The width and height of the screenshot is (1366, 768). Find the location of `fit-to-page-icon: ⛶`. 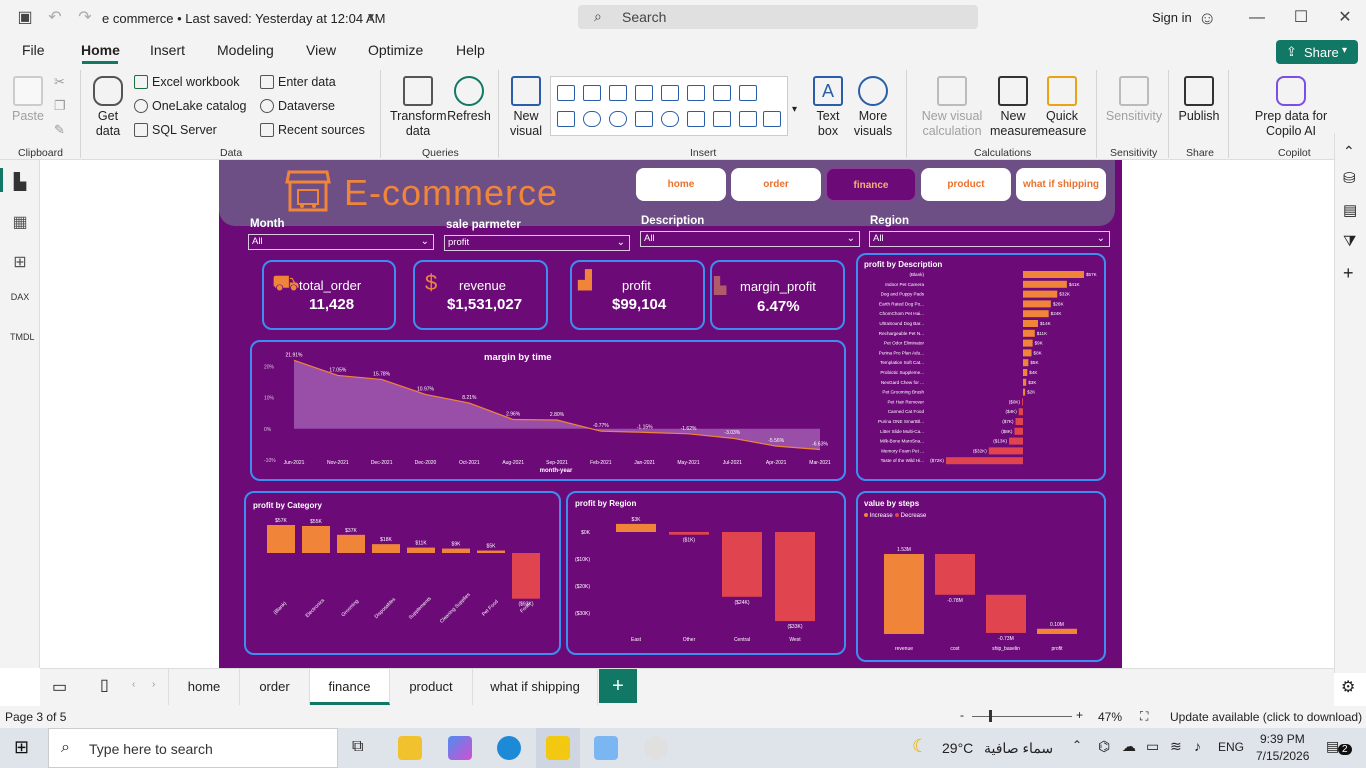

fit-to-page-icon: ⛶ is located at coordinates (1144, 716).